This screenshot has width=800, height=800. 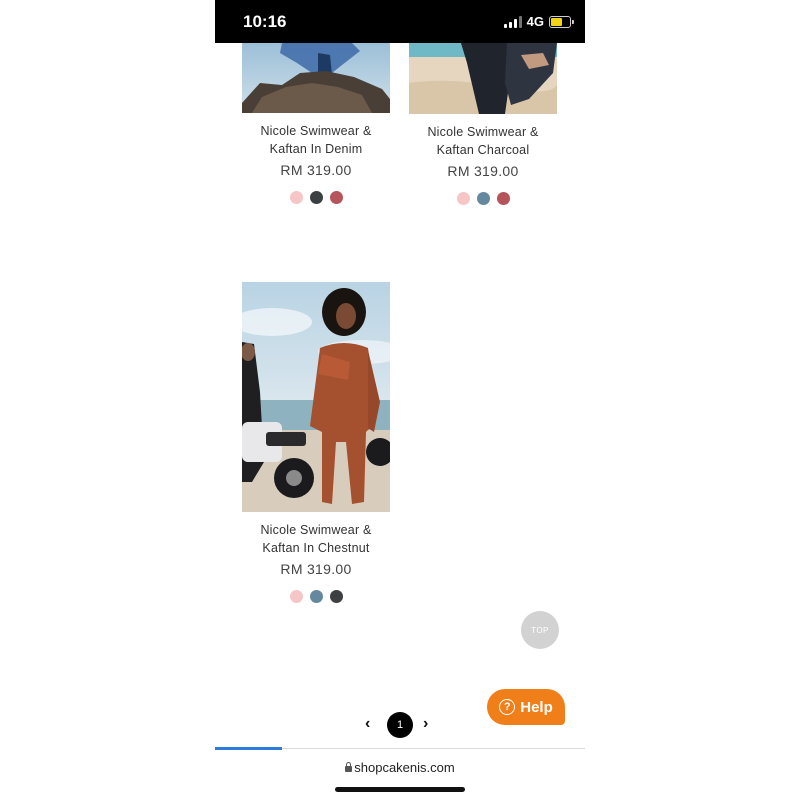 I want to click on url-text: shopcakenis.com, so click(x=404, y=767).